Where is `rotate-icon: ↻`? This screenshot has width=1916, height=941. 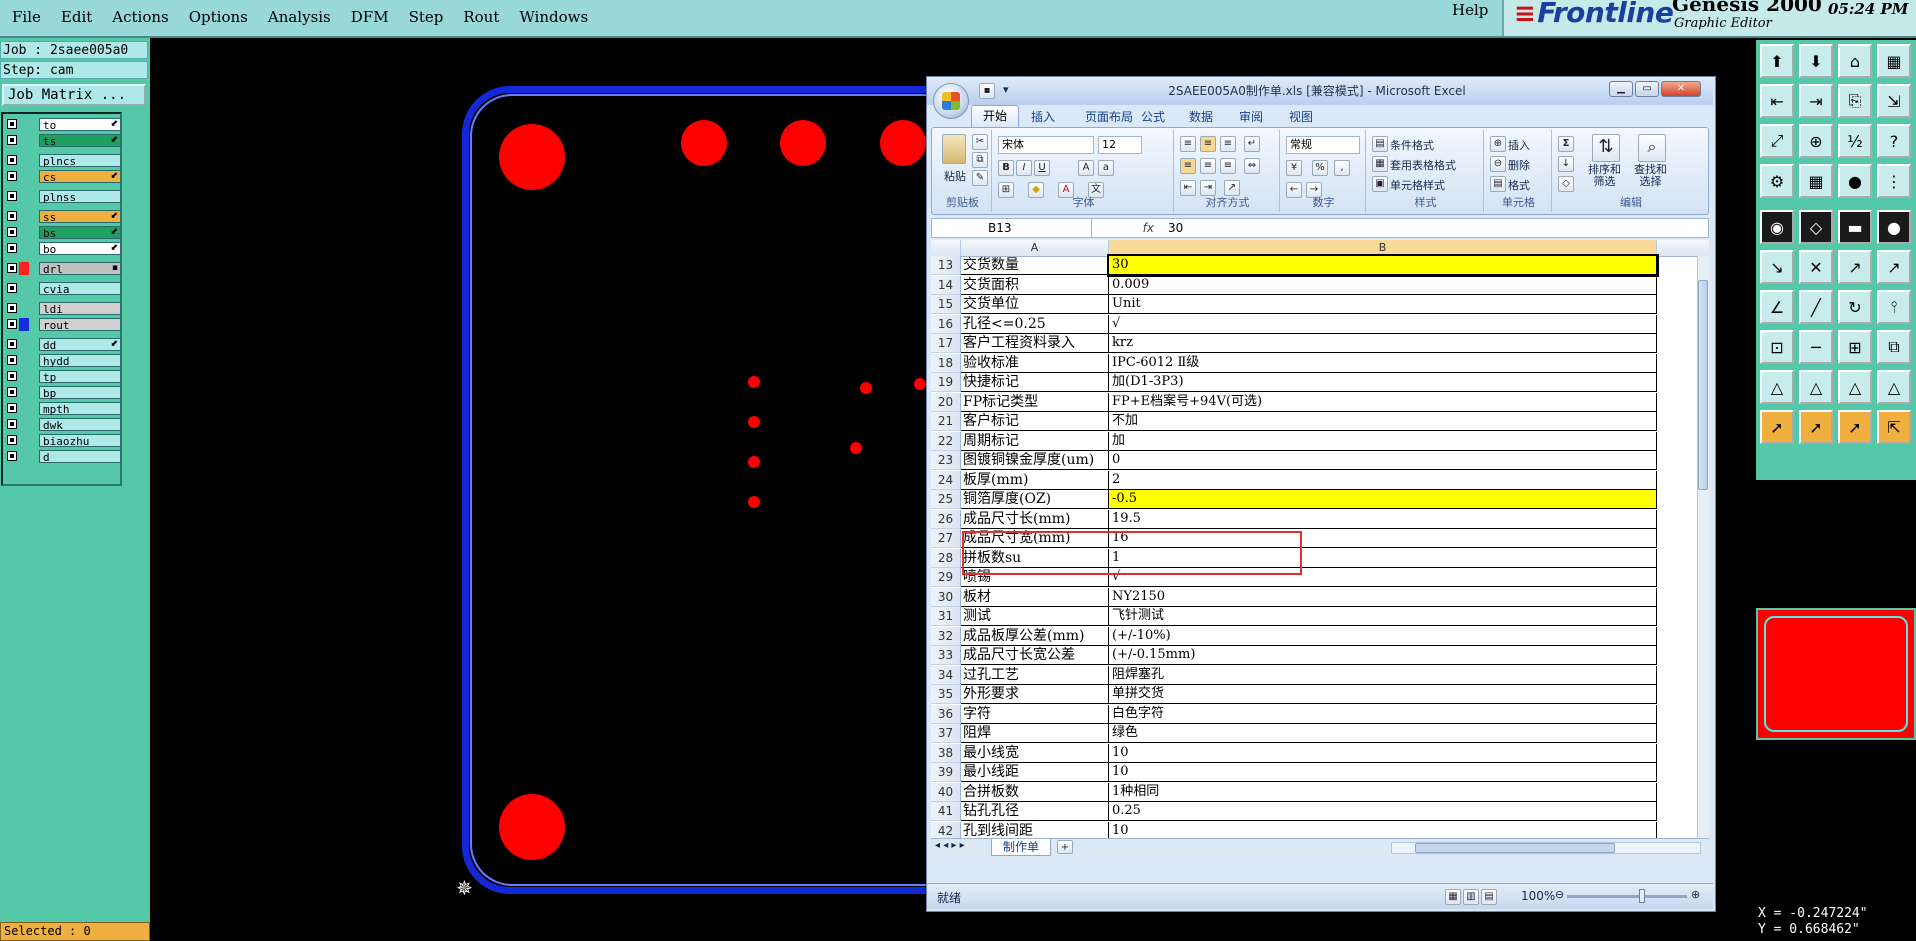
rotate-icon: ↻ is located at coordinates (1855, 307).